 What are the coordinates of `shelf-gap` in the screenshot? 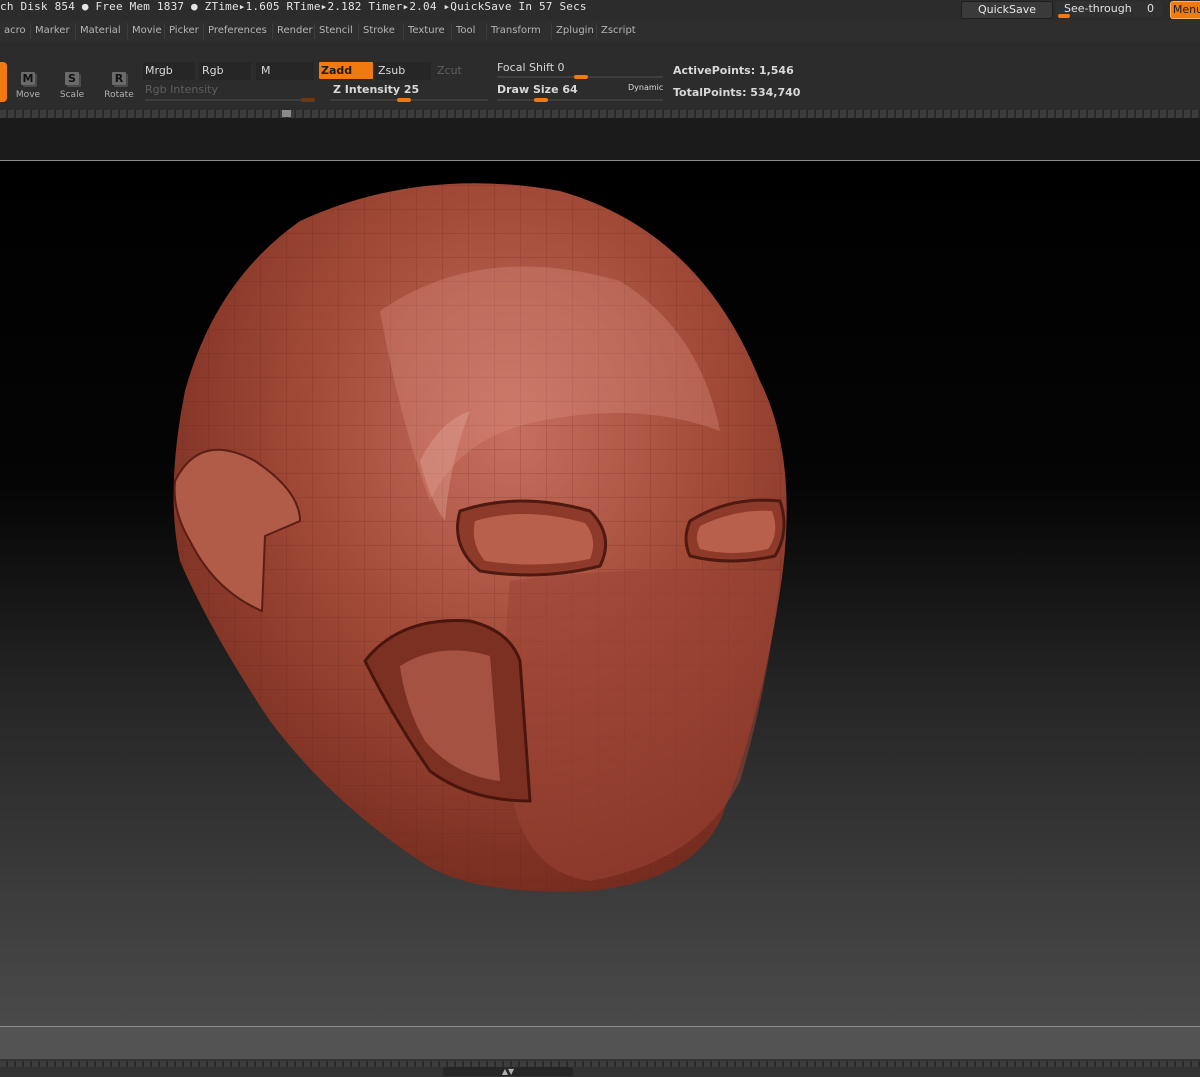 It's located at (600, 139).